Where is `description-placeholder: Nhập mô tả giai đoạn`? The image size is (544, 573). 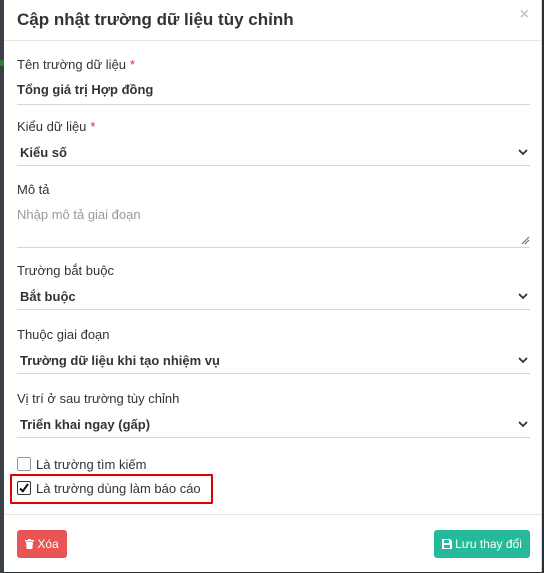 description-placeholder: Nhập mô tả giai đoạn is located at coordinates (79, 214).